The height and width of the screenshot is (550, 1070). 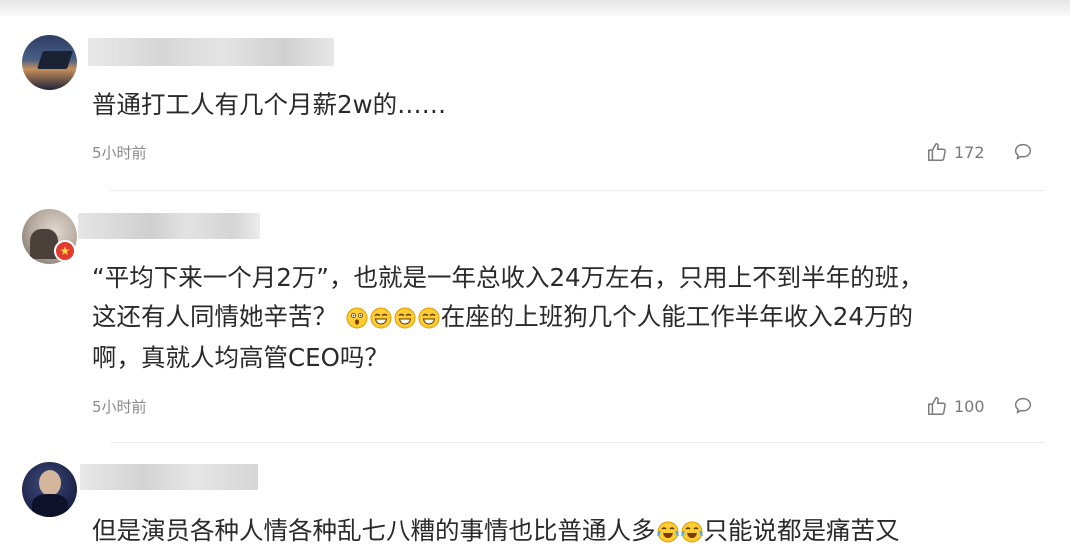 I want to click on comment-text-line-1: 但是演员各种人情各种乱七八糟的事情也比普通人多 只能说都是痛苦又, so click(x=496, y=530).